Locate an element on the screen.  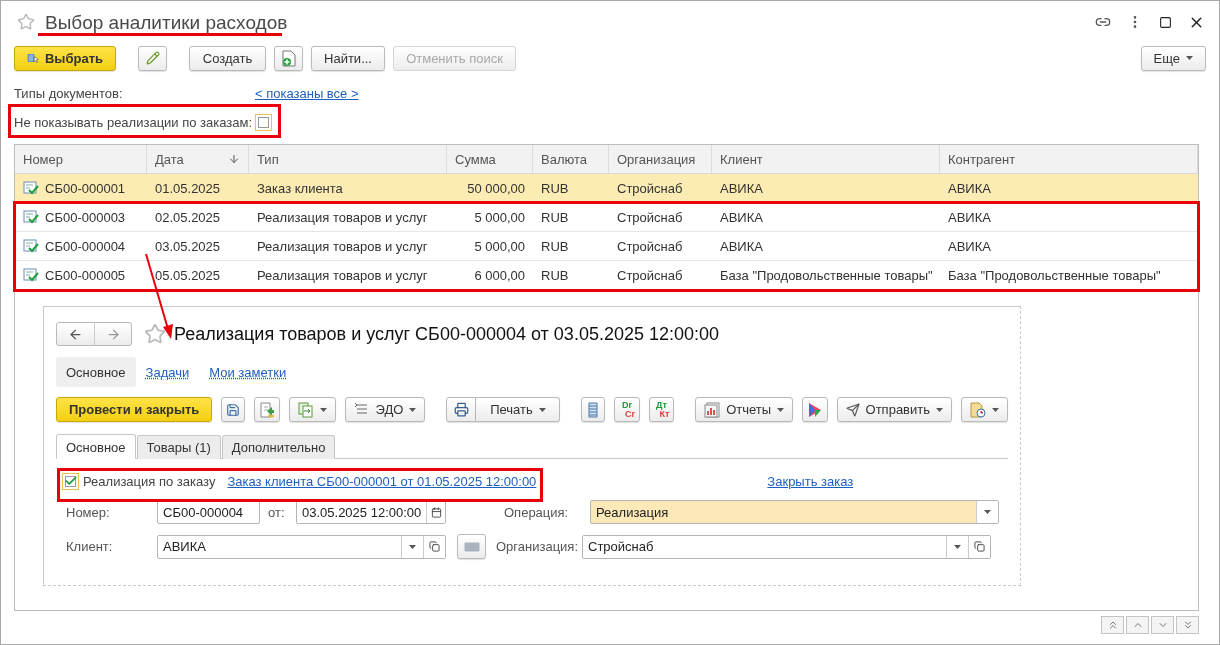
dr-cr-button: Dr Cr is located at coordinates (627, 409).